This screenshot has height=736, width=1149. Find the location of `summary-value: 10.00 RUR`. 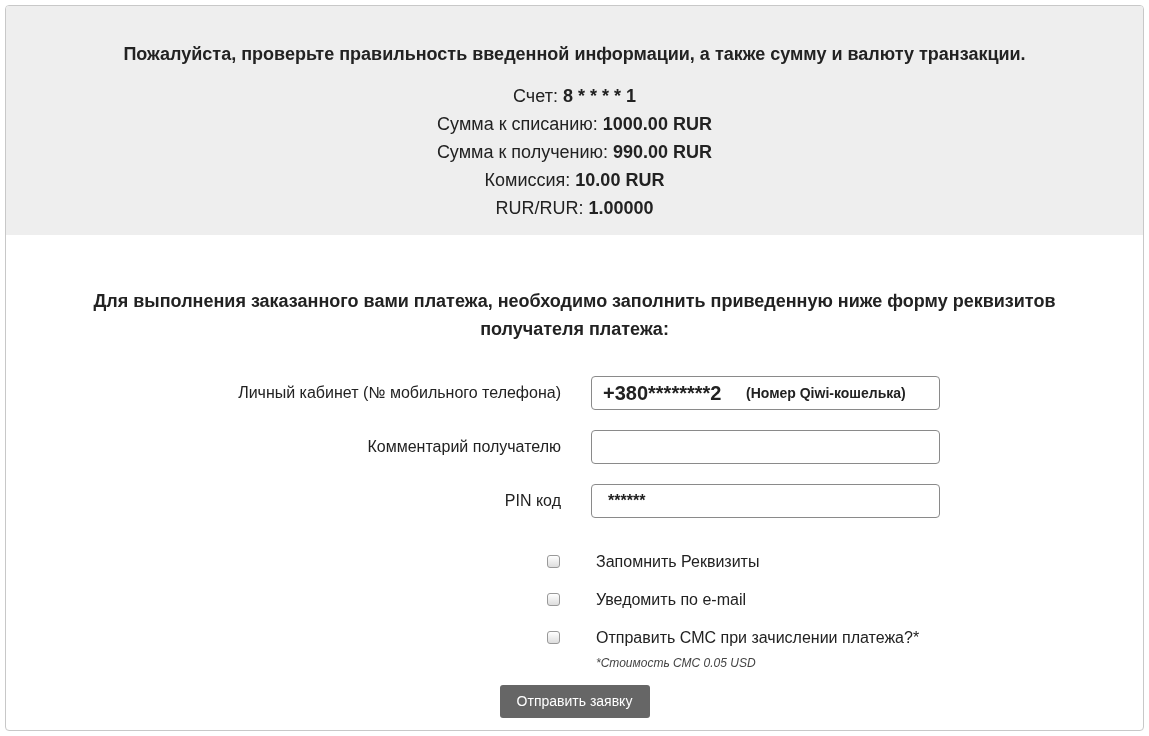

summary-value: 10.00 RUR is located at coordinates (620, 180).